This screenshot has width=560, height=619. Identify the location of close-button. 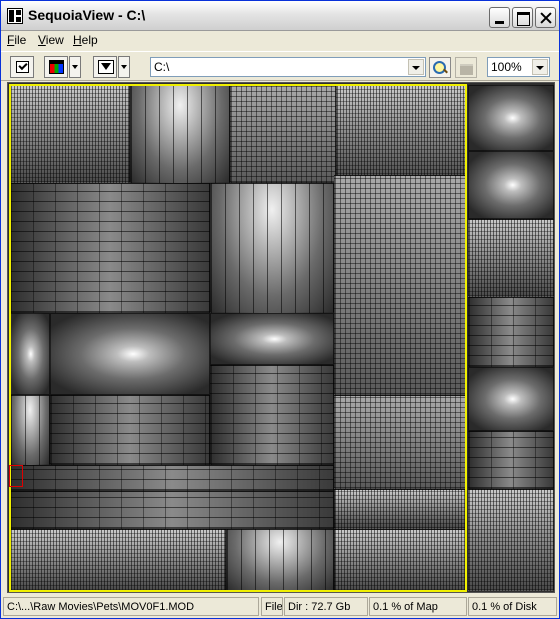
(545, 17).